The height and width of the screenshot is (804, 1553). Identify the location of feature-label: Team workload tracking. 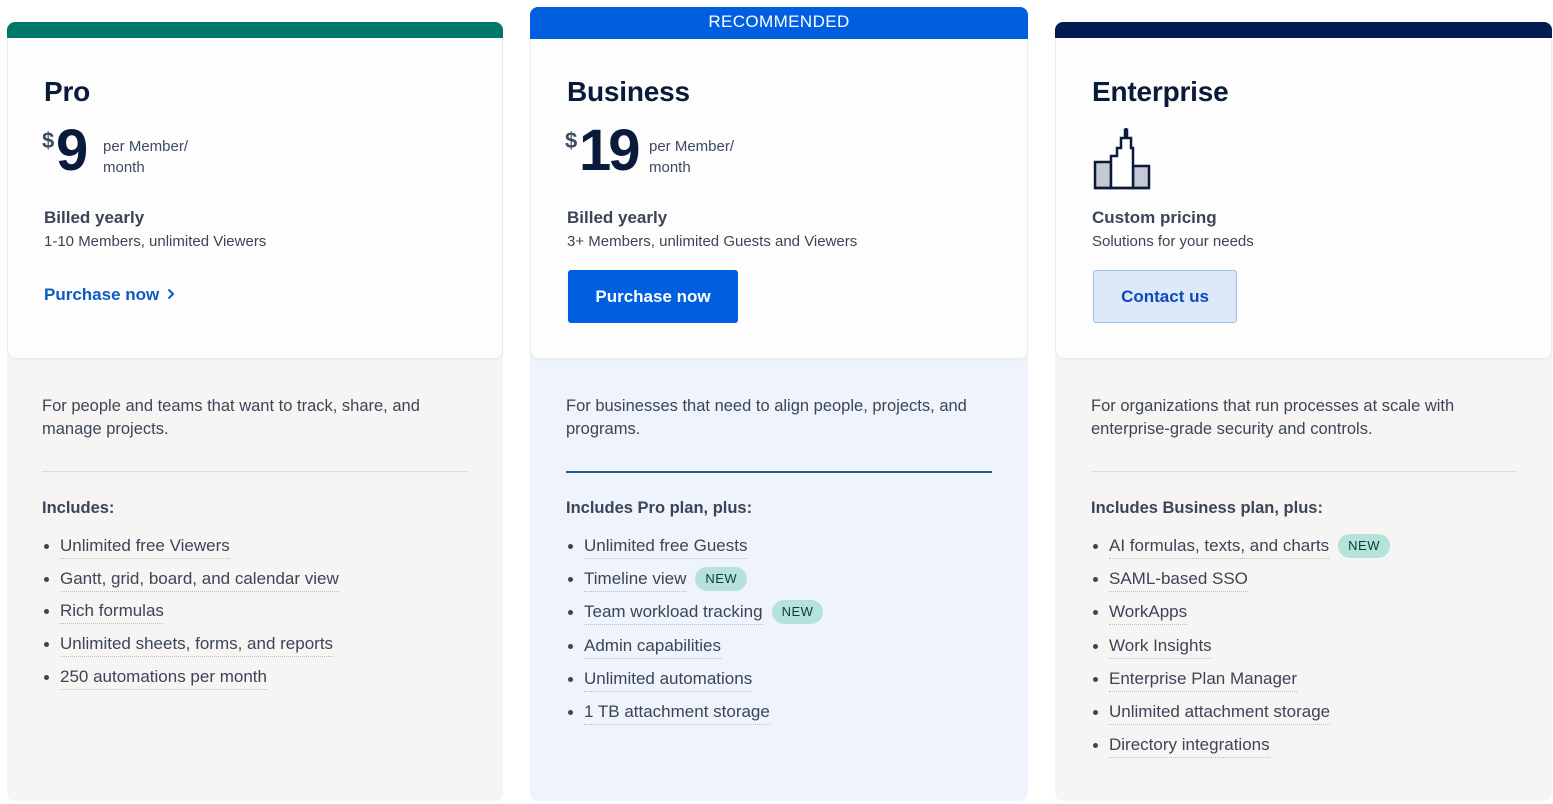
(673, 613).